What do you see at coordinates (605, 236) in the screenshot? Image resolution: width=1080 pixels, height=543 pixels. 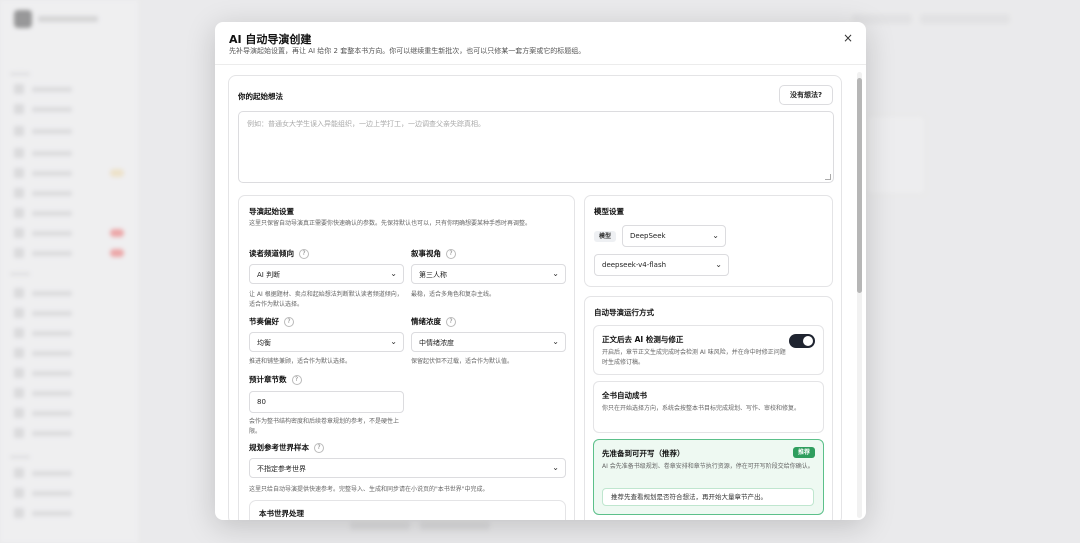 I see `model-tag: 模型` at bounding box center [605, 236].